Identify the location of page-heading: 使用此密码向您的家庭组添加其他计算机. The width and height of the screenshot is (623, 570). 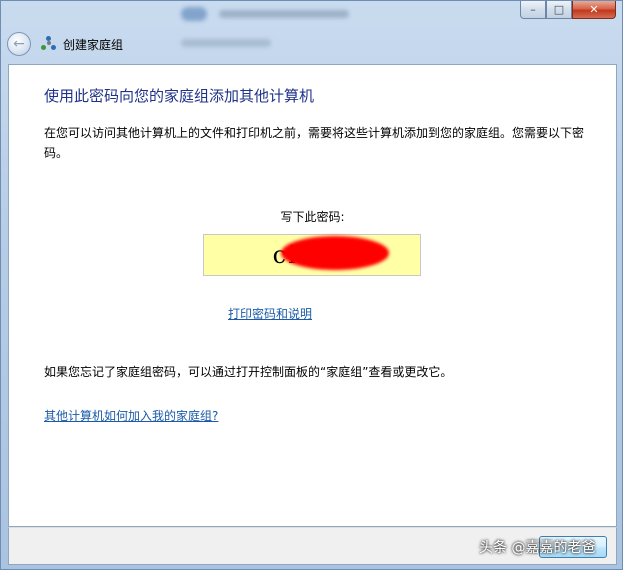
(179, 96).